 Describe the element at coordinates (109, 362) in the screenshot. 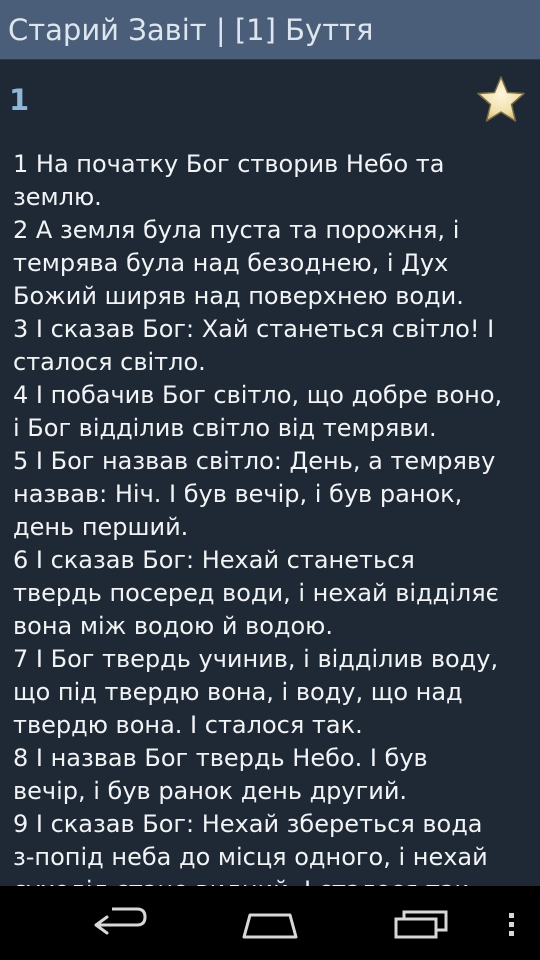

I see `verse-line: сталося світло.` at that location.